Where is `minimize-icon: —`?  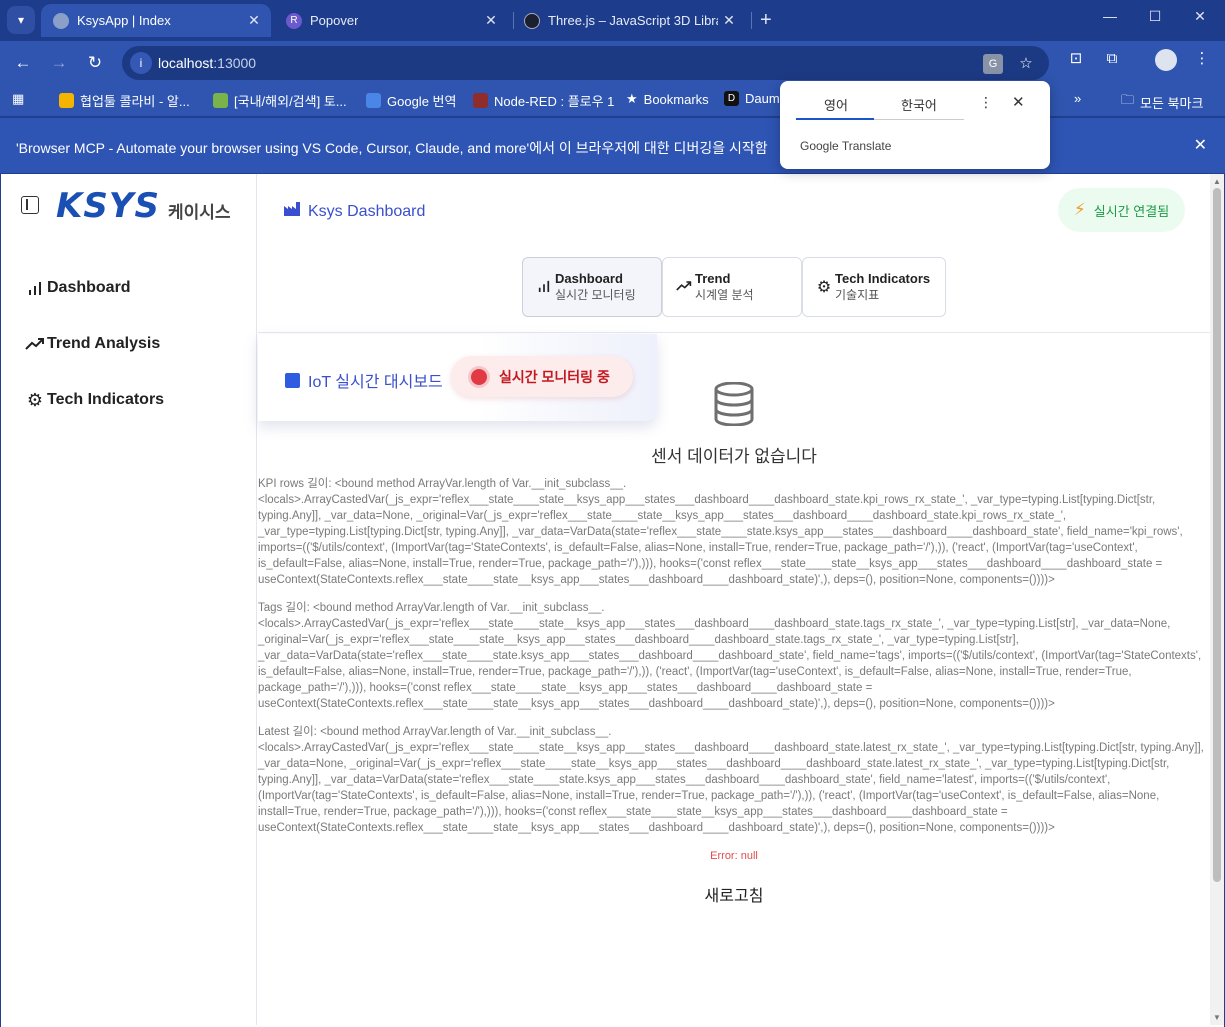
minimize-icon: — is located at coordinates (1110, 16).